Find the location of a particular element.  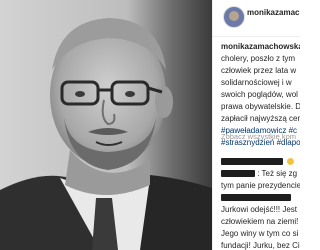

see-all-comments-link: Zobacz wszystkie kom is located at coordinates (258, 136).